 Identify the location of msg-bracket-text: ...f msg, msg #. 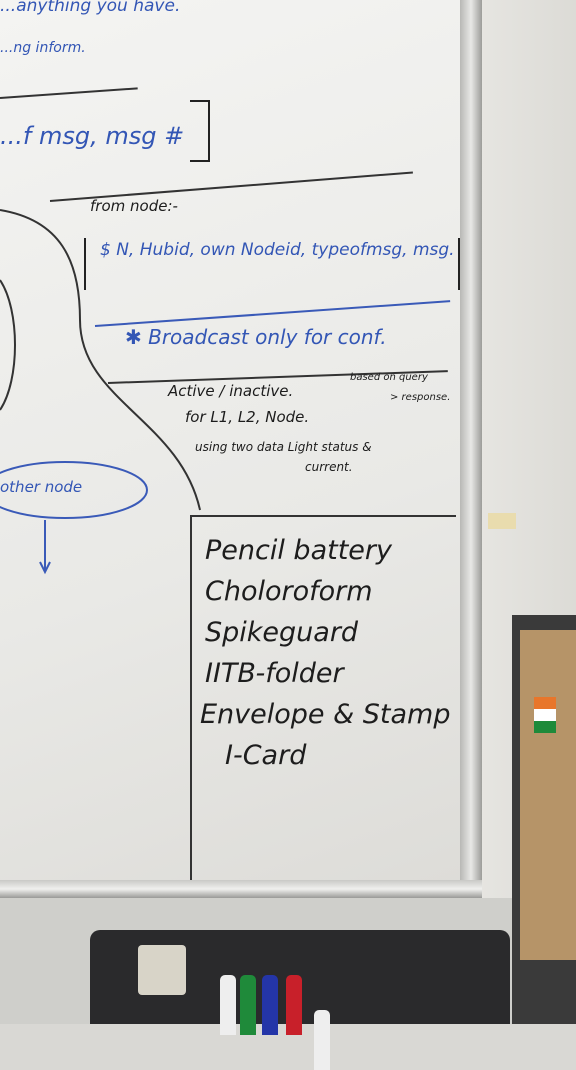
(92, 136).